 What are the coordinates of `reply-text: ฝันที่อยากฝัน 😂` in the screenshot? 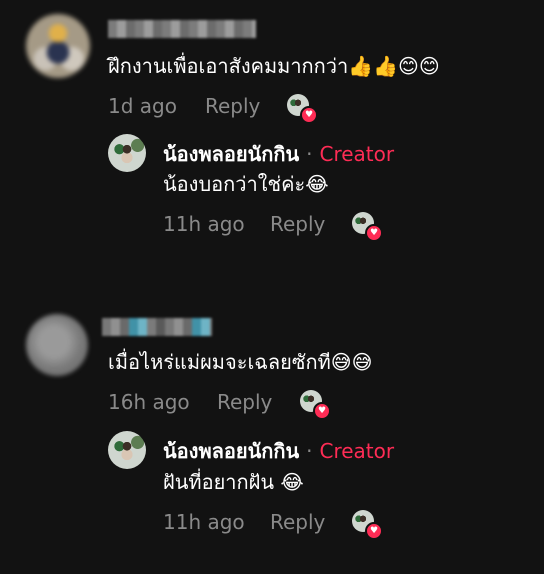 It's located at (233, 482).